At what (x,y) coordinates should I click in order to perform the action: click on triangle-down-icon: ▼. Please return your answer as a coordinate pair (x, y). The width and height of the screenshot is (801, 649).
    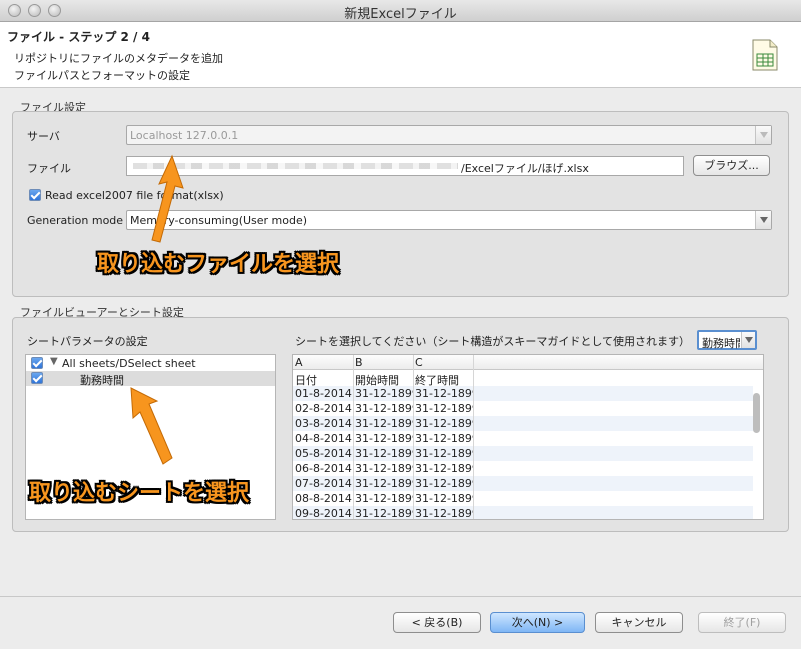
    Looking at the image, I should click on (54, 361).